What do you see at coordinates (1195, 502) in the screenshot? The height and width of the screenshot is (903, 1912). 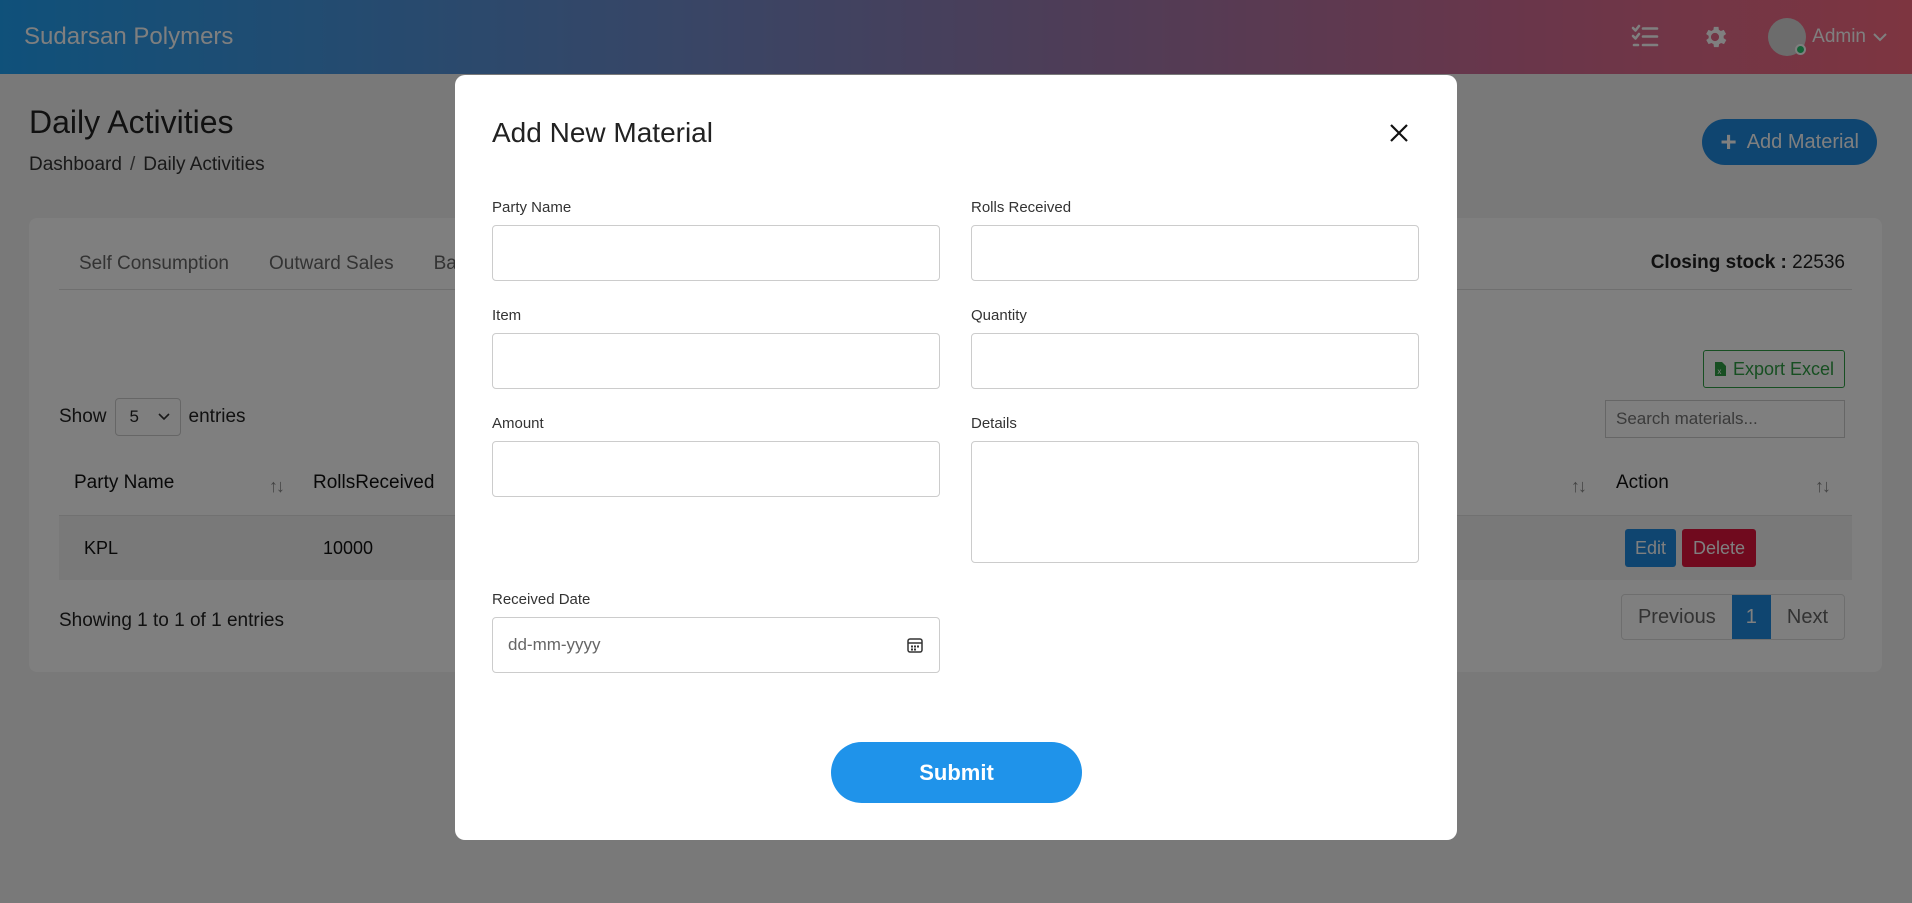 I see `details-textarea` at bounding box center [1195, 502].